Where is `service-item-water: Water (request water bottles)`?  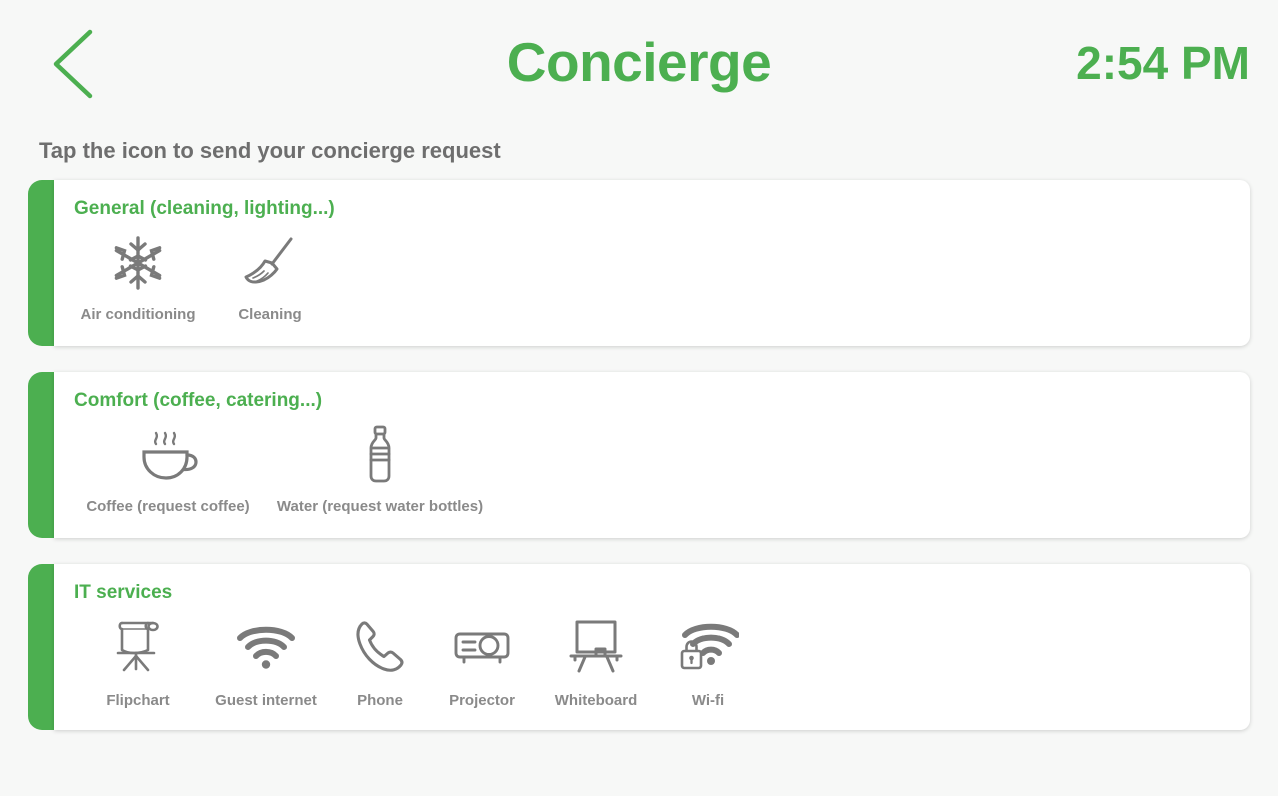
service-item-water: Water (request water bottles) is located at coordinates (380, 466).